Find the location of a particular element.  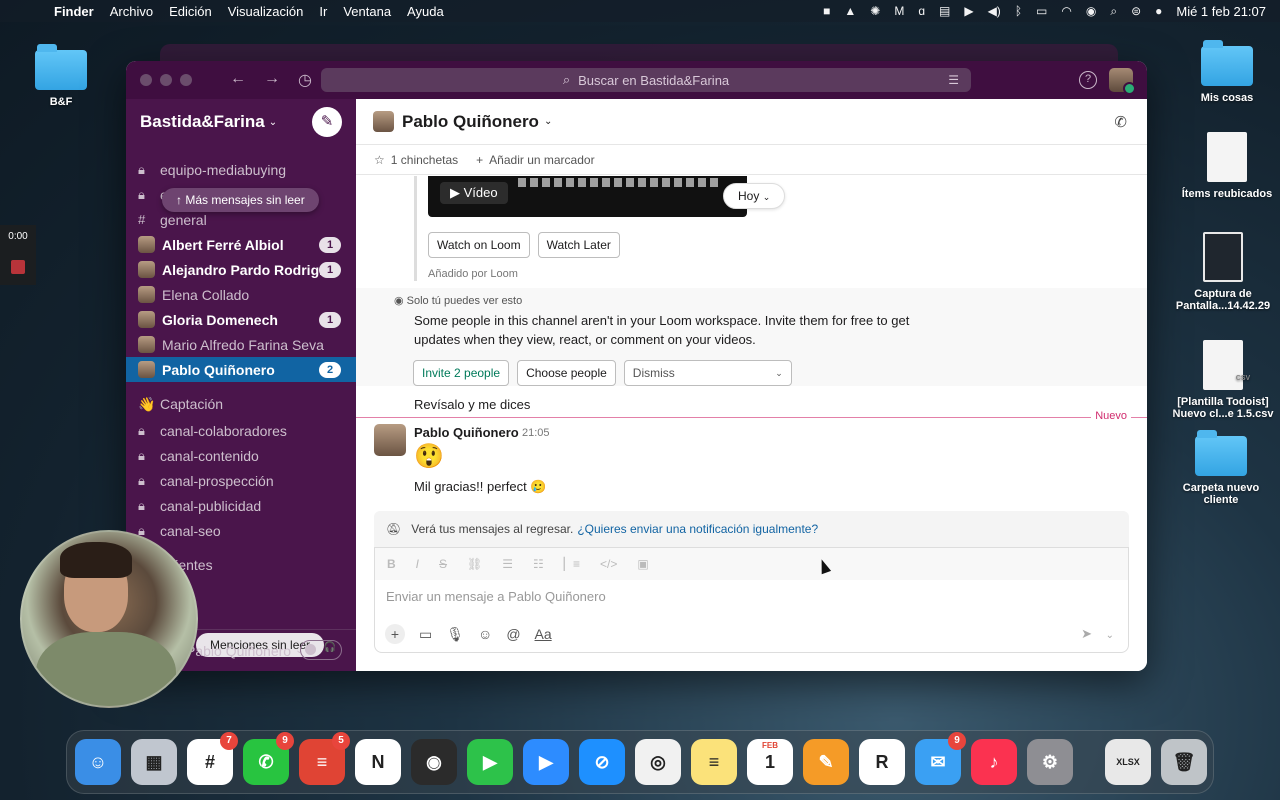

text-format-toggle: Aa is located at coordinates (543, 634).